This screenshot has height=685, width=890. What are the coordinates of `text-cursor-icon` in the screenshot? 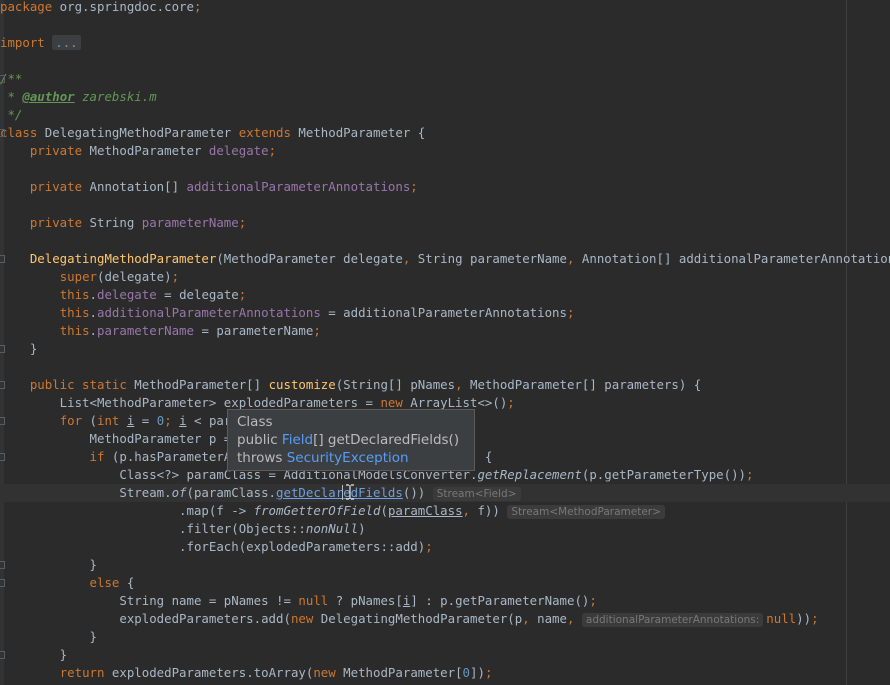 It's located at (350, 492).